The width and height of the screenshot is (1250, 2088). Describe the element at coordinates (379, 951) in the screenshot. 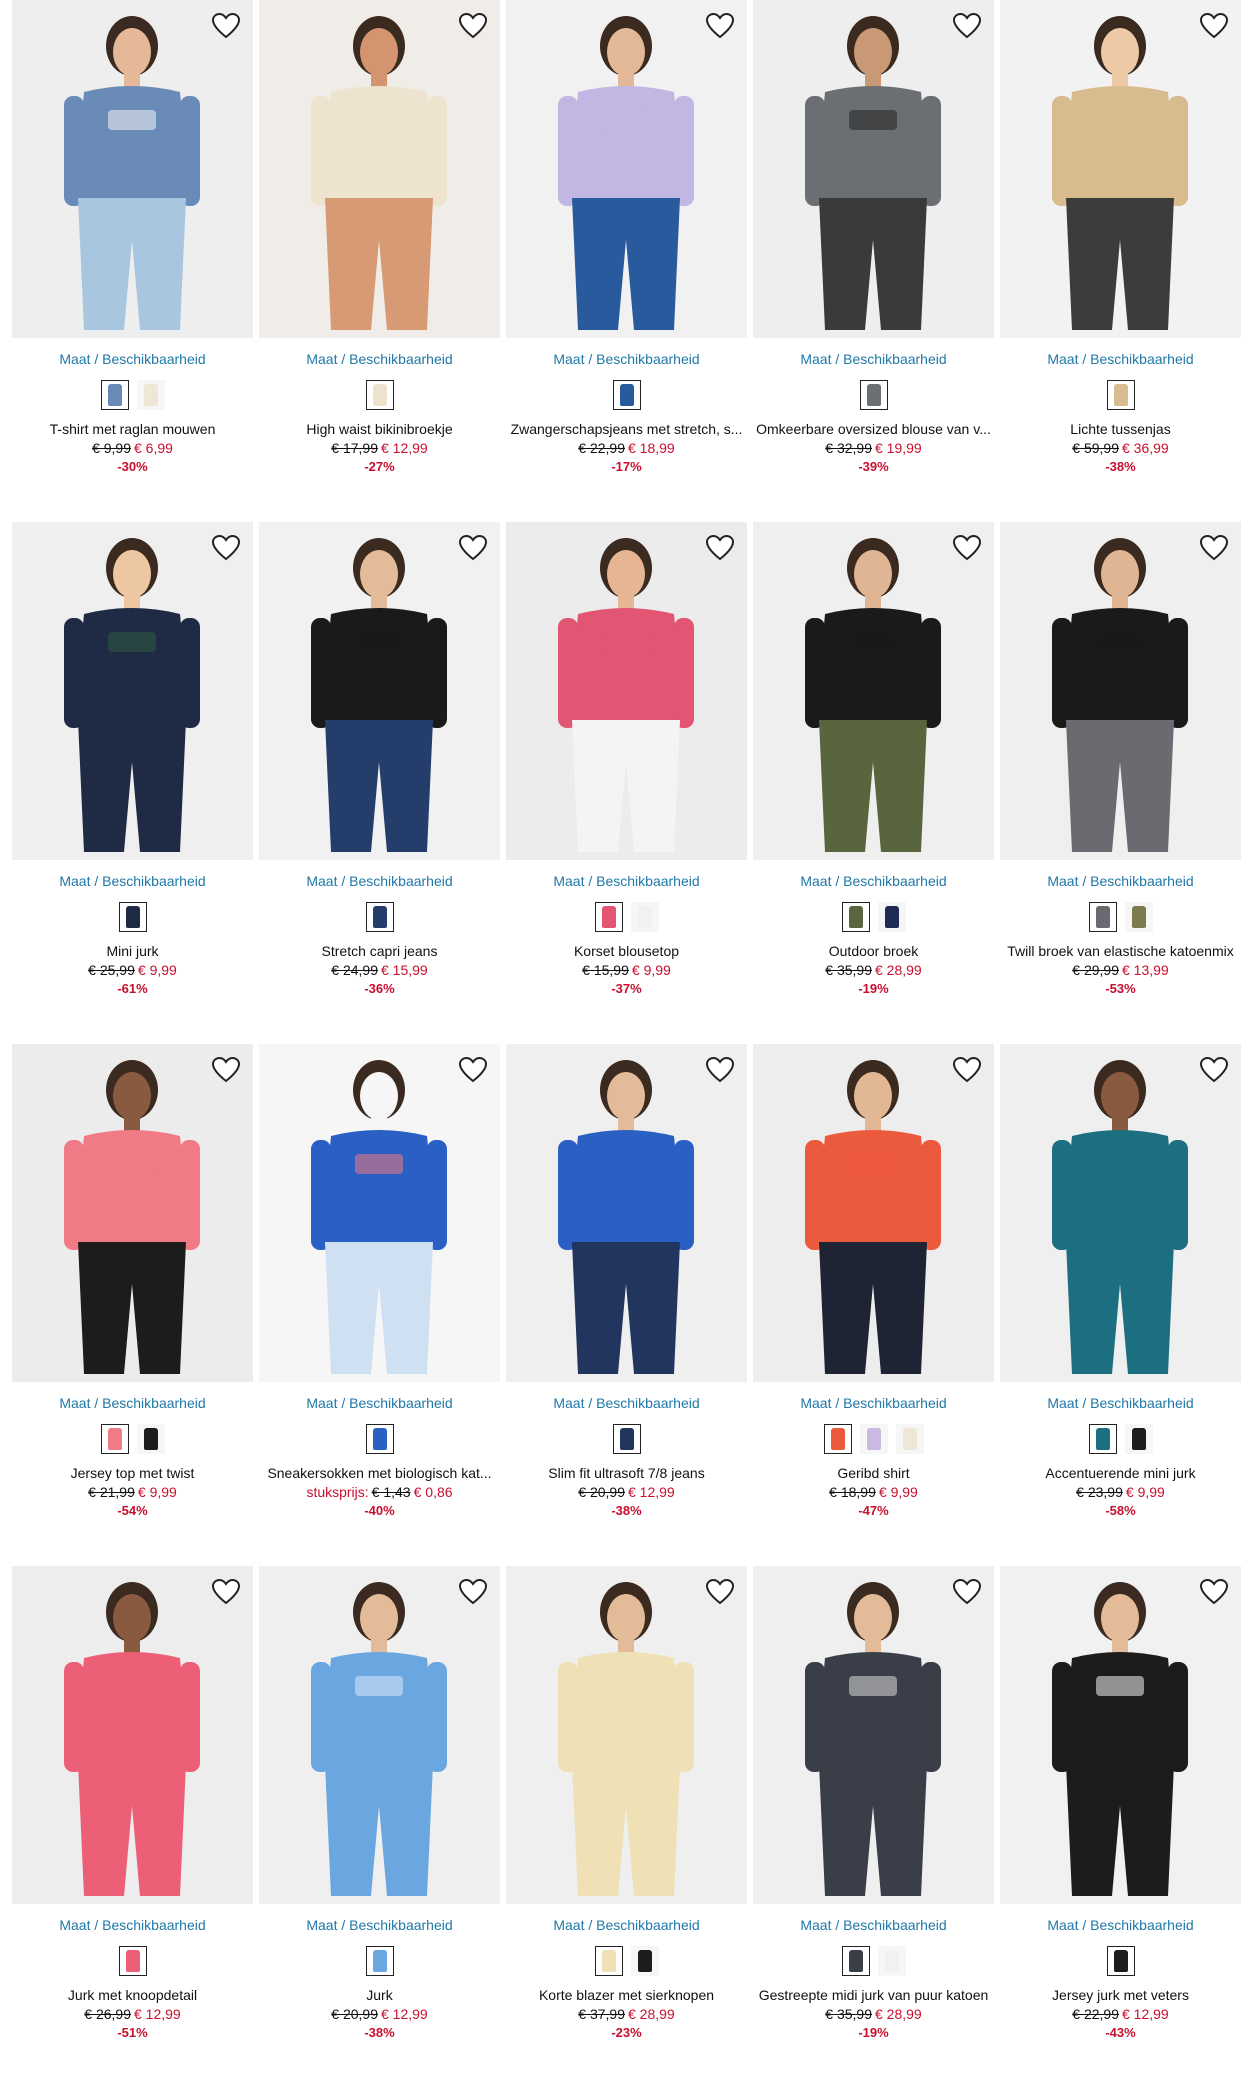

I see `product-title: Stretch capri jeans` at that location.